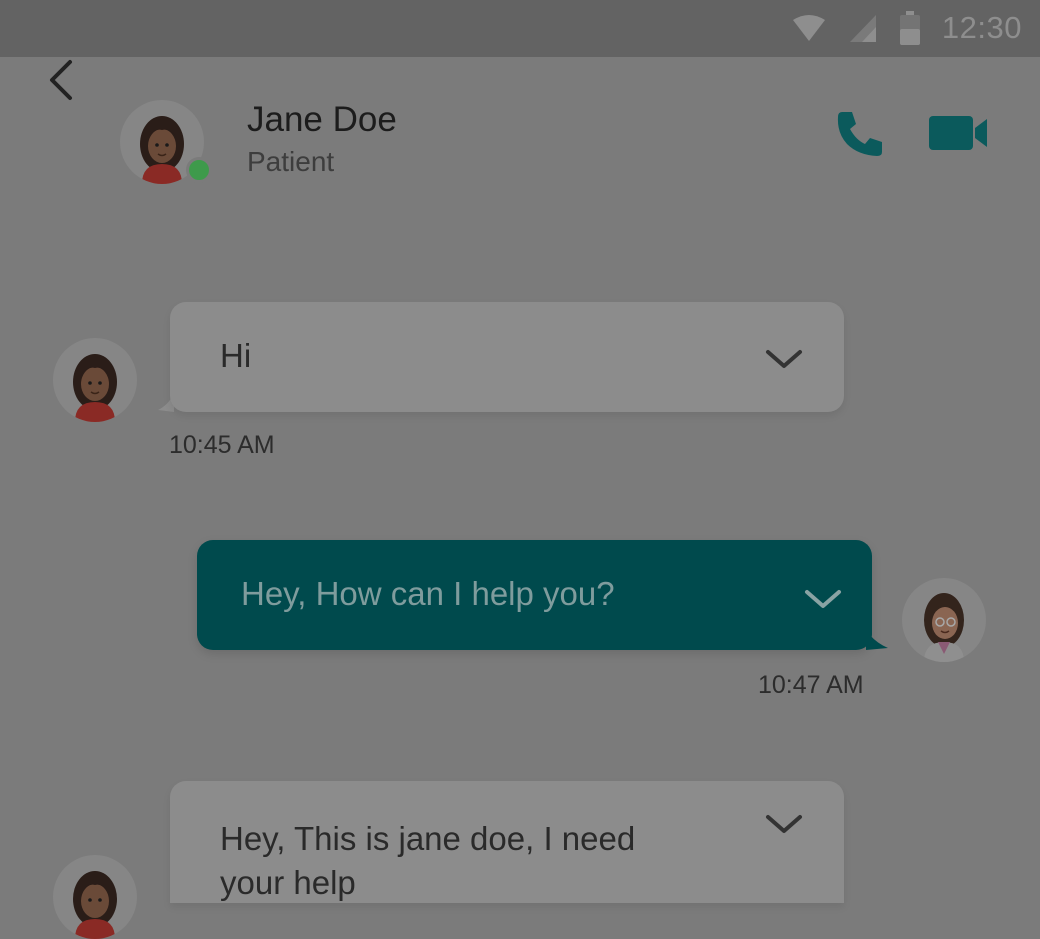  What do you see at coordinates (507, 357) in the screenshot?
I see `message-bubble-incoming: Hi` at bounding box center [507, 357].